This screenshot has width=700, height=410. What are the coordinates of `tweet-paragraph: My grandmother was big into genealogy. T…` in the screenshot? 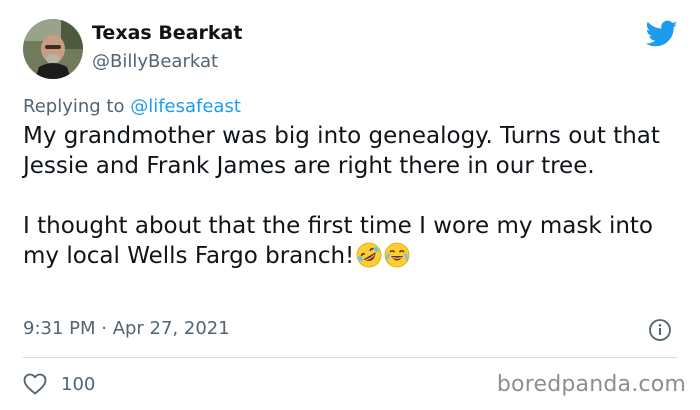 It's located at (341, 151).